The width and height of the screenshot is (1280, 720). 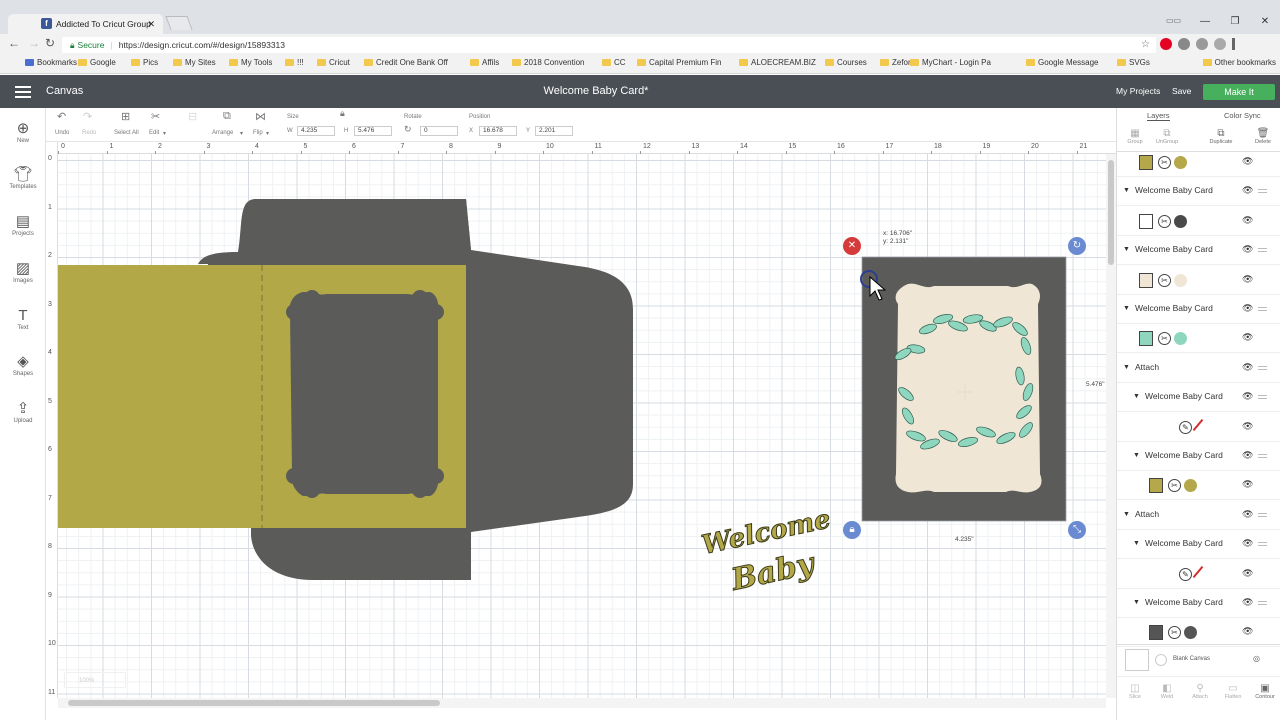 What do you see at coordinates (333, 62) in the screenshot?
I see `bookmark-item: Cricut` at bounding box center [333, 62].